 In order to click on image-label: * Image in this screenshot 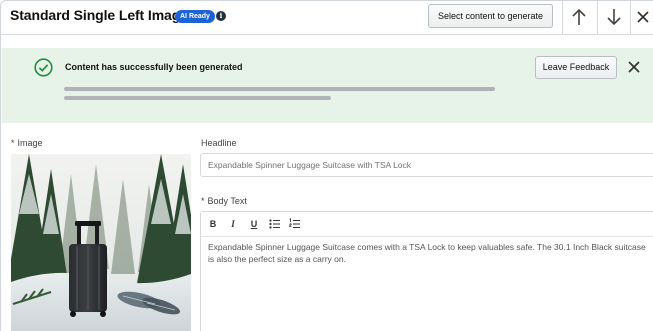, I will do `click(27, 143)`.